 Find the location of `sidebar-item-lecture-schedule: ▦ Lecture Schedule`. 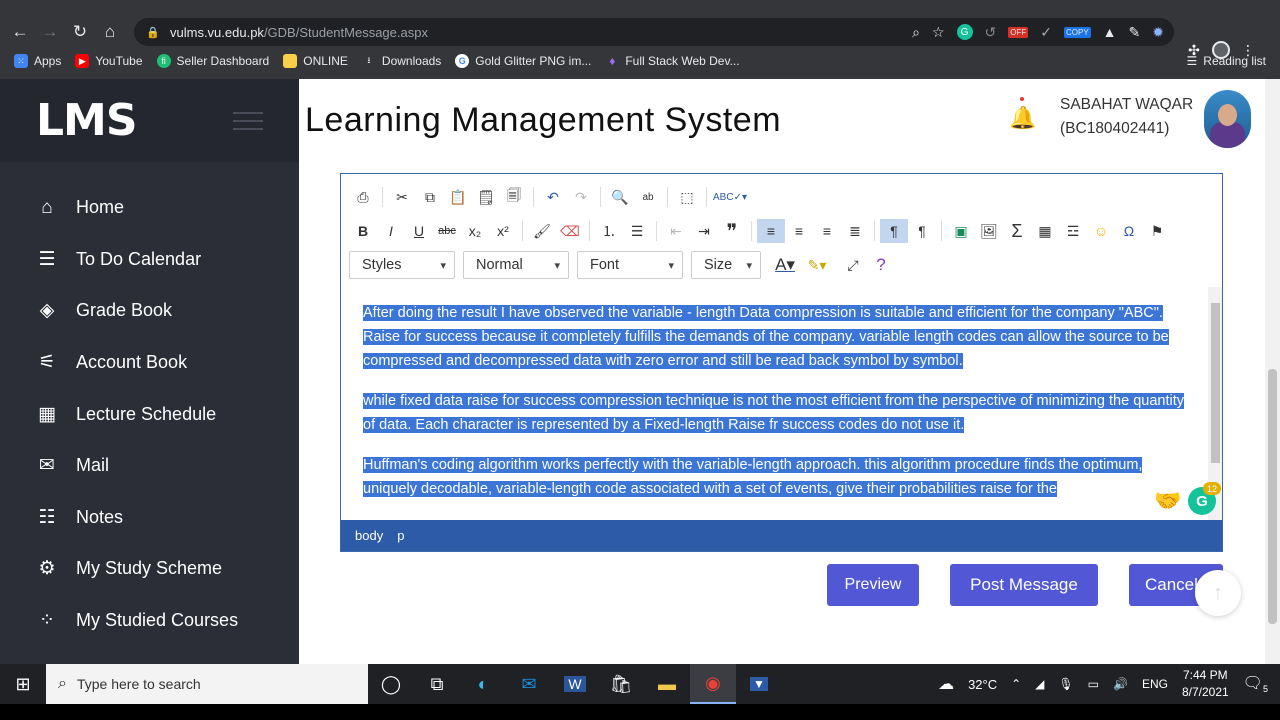

sidebar-item-lecture-schedule: ▦ Lecture Schedule is located at coordinates (149, 414).